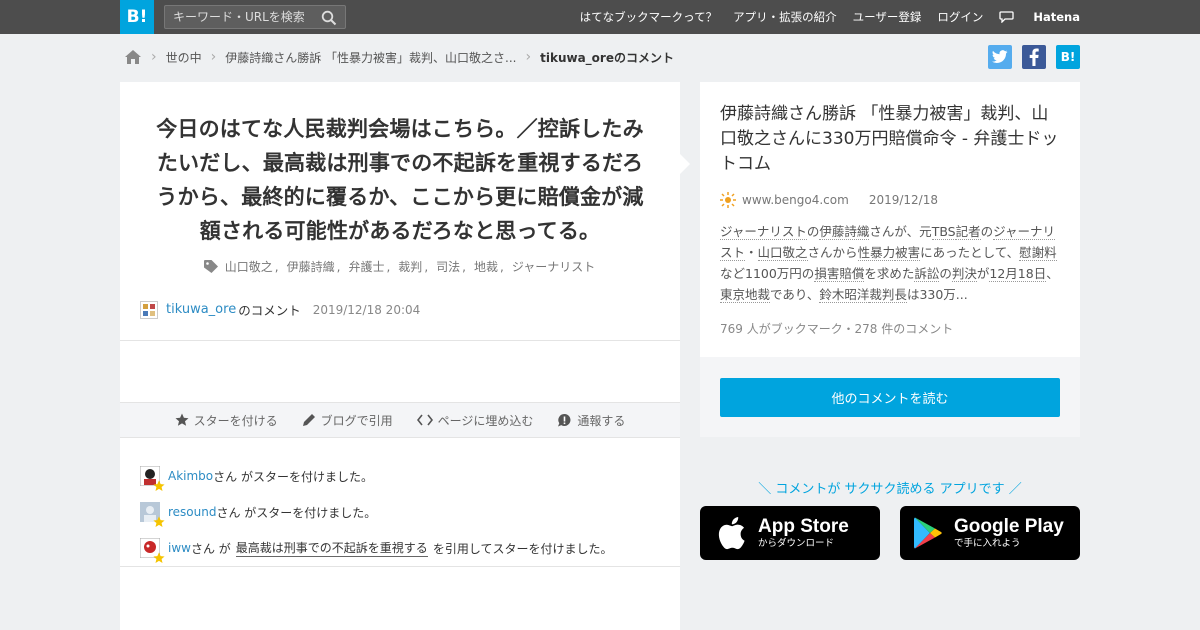 The width and height of the screenshot is (1200, 630). I want to click on summary-text: を求めた, so click(889, 273).